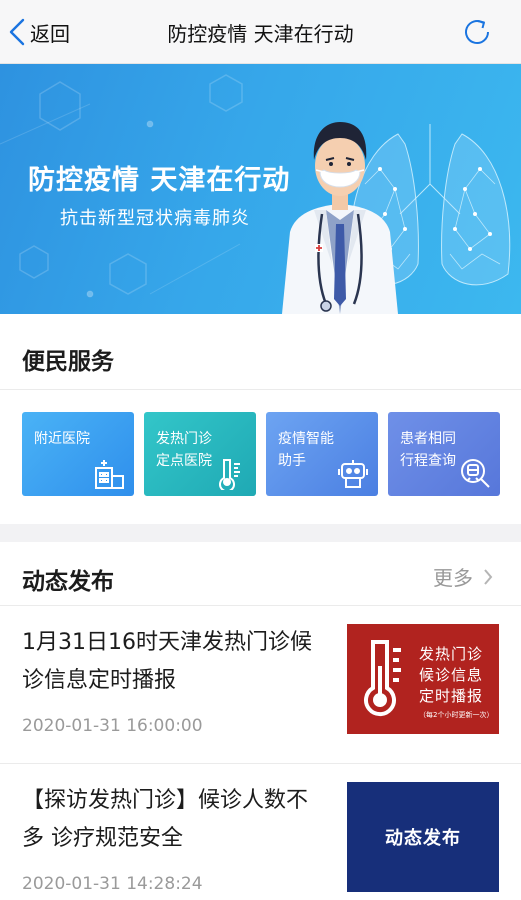  I want to click on thumb-line: 候诊信息, so click(451, 675).